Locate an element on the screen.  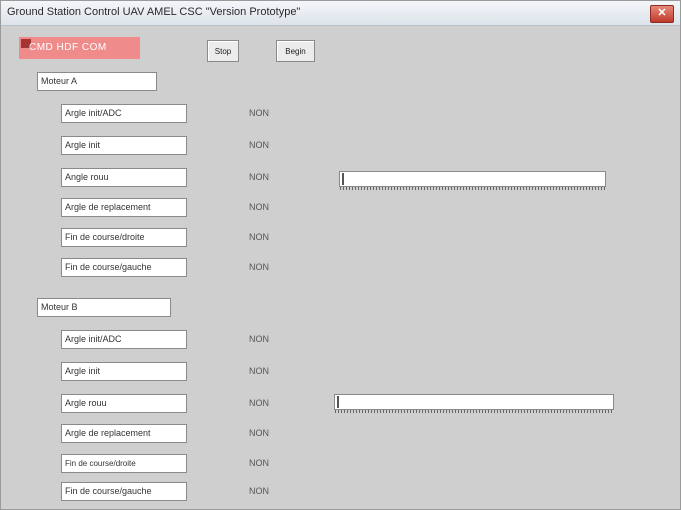
motor-a-angle-init-field: Argle init is located at coordinates (124, 145).